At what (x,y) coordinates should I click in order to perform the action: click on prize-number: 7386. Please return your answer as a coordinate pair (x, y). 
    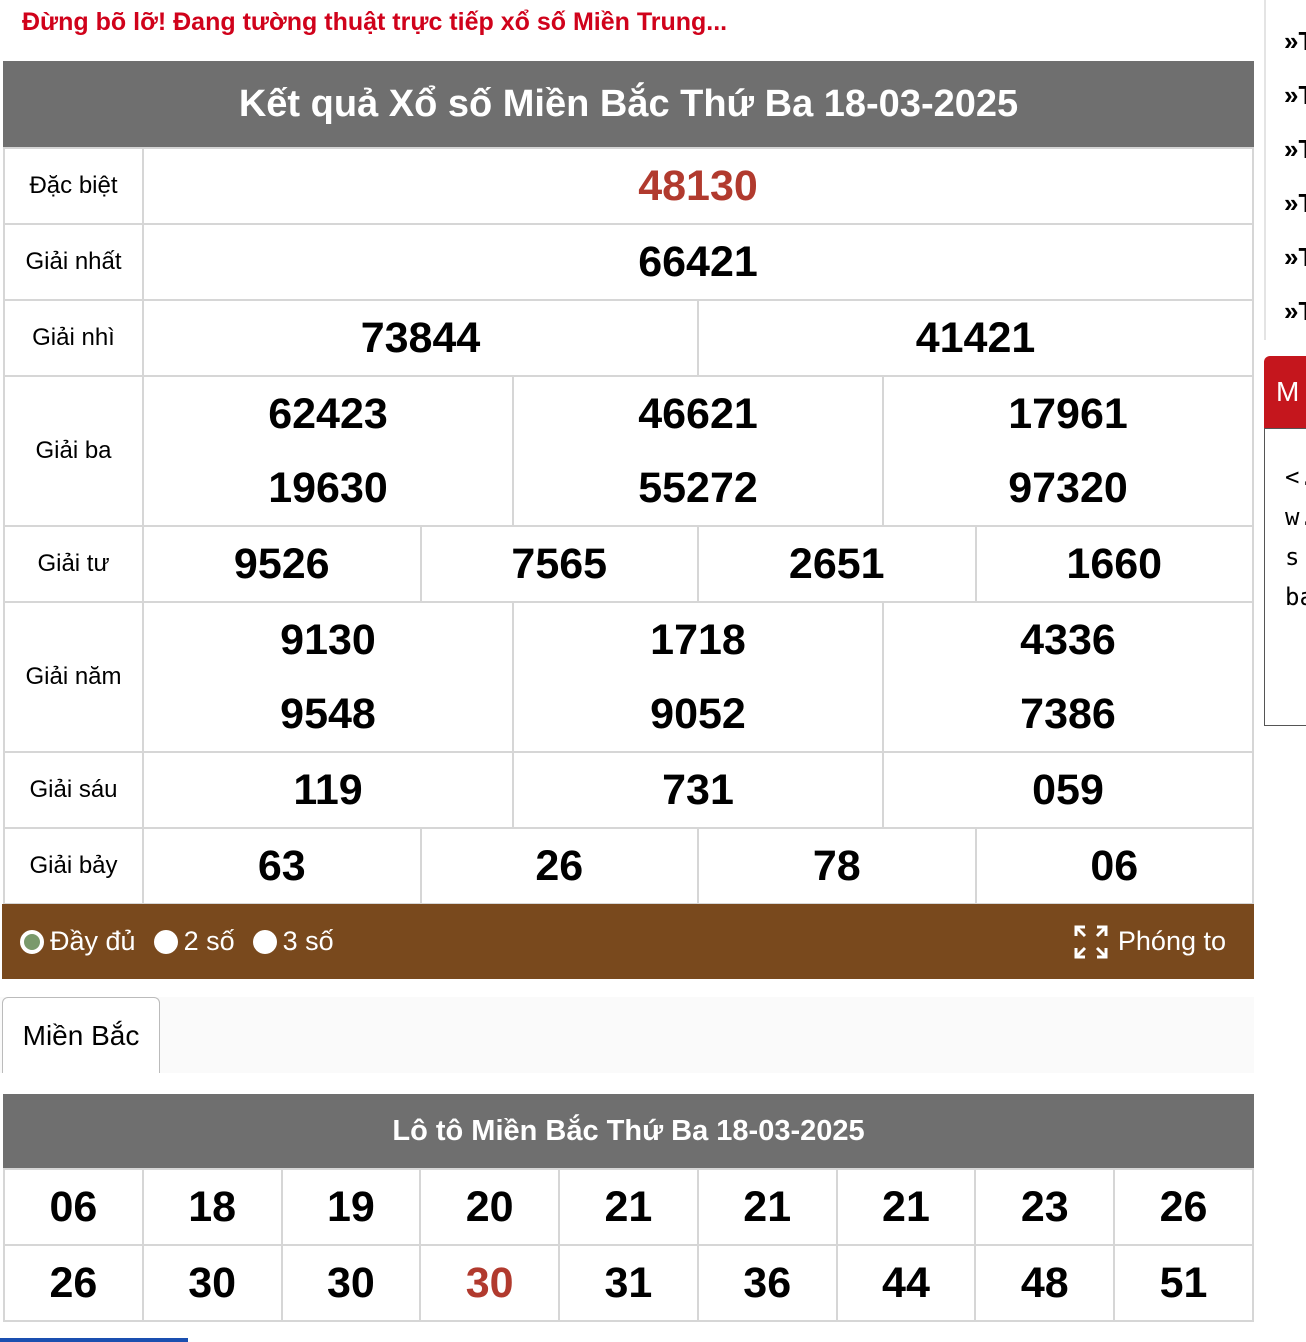
    Looking at the image, I should click on (1068, 714).